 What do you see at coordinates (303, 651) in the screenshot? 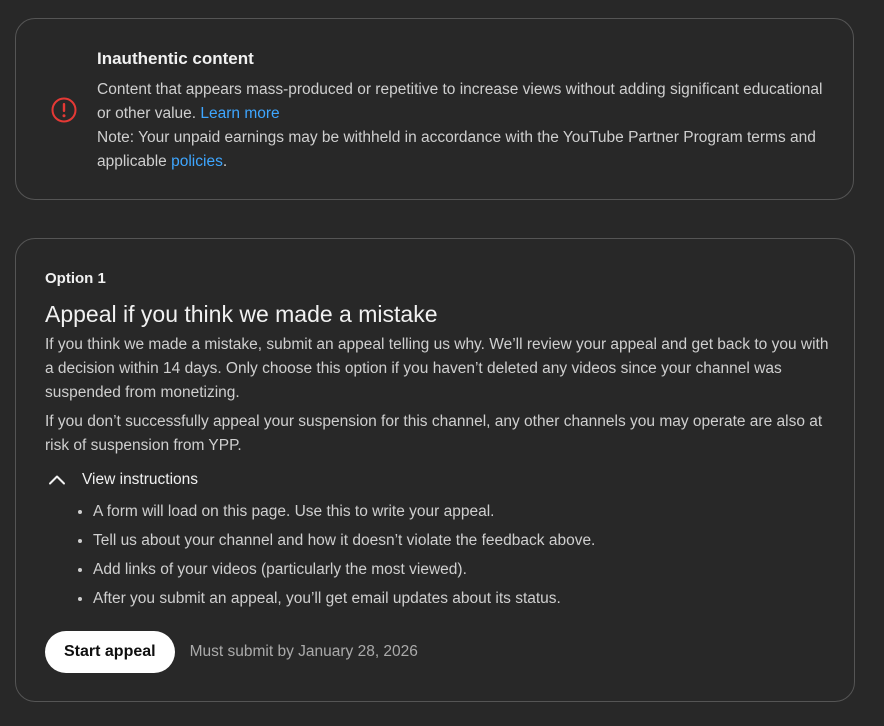
I see `deadline-text: Must submit by January 28, 2026` at bounding box center [303, 651].